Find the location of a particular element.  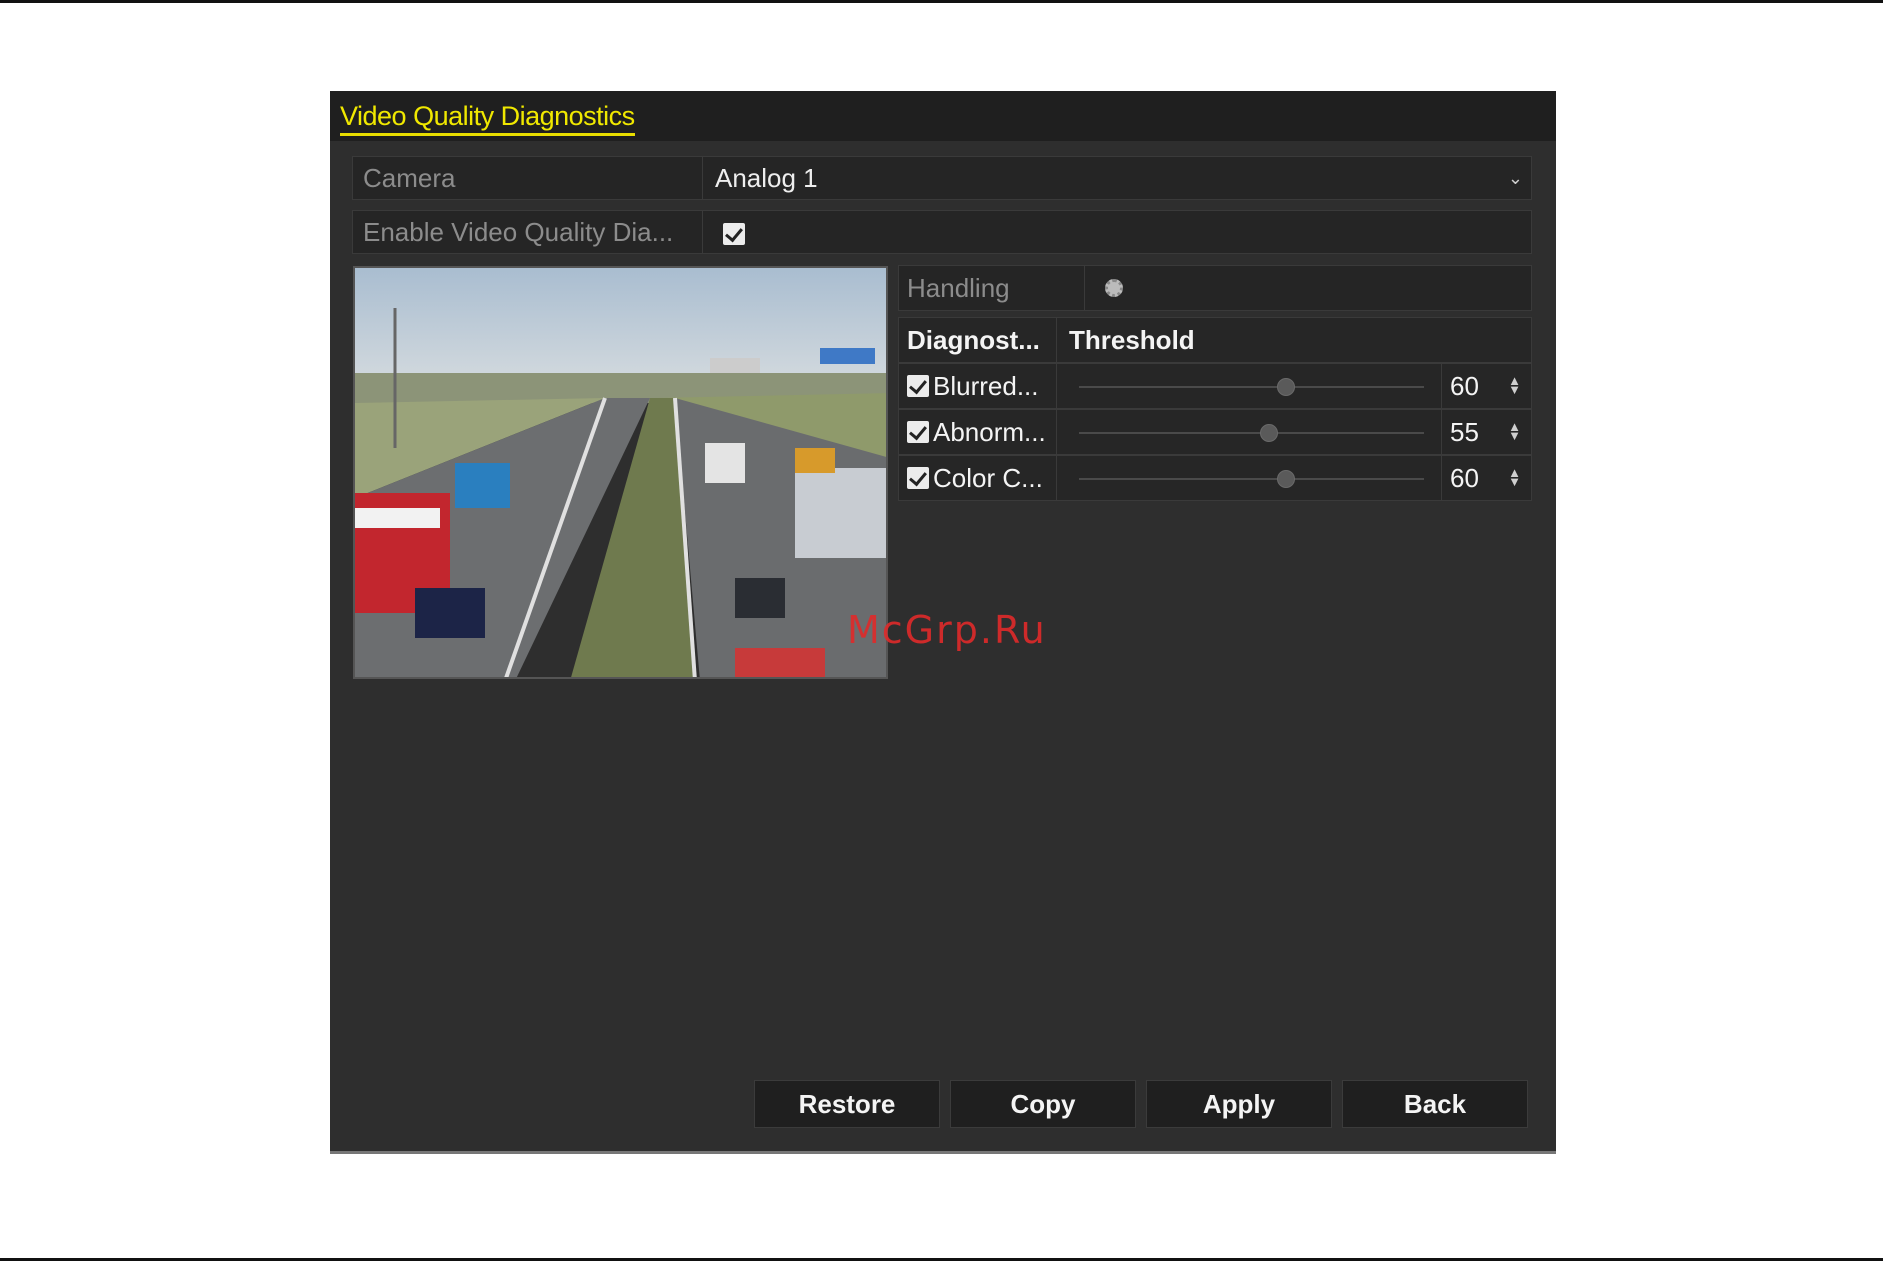

threshold-value: 55 is located at coordinates (1464, 432).